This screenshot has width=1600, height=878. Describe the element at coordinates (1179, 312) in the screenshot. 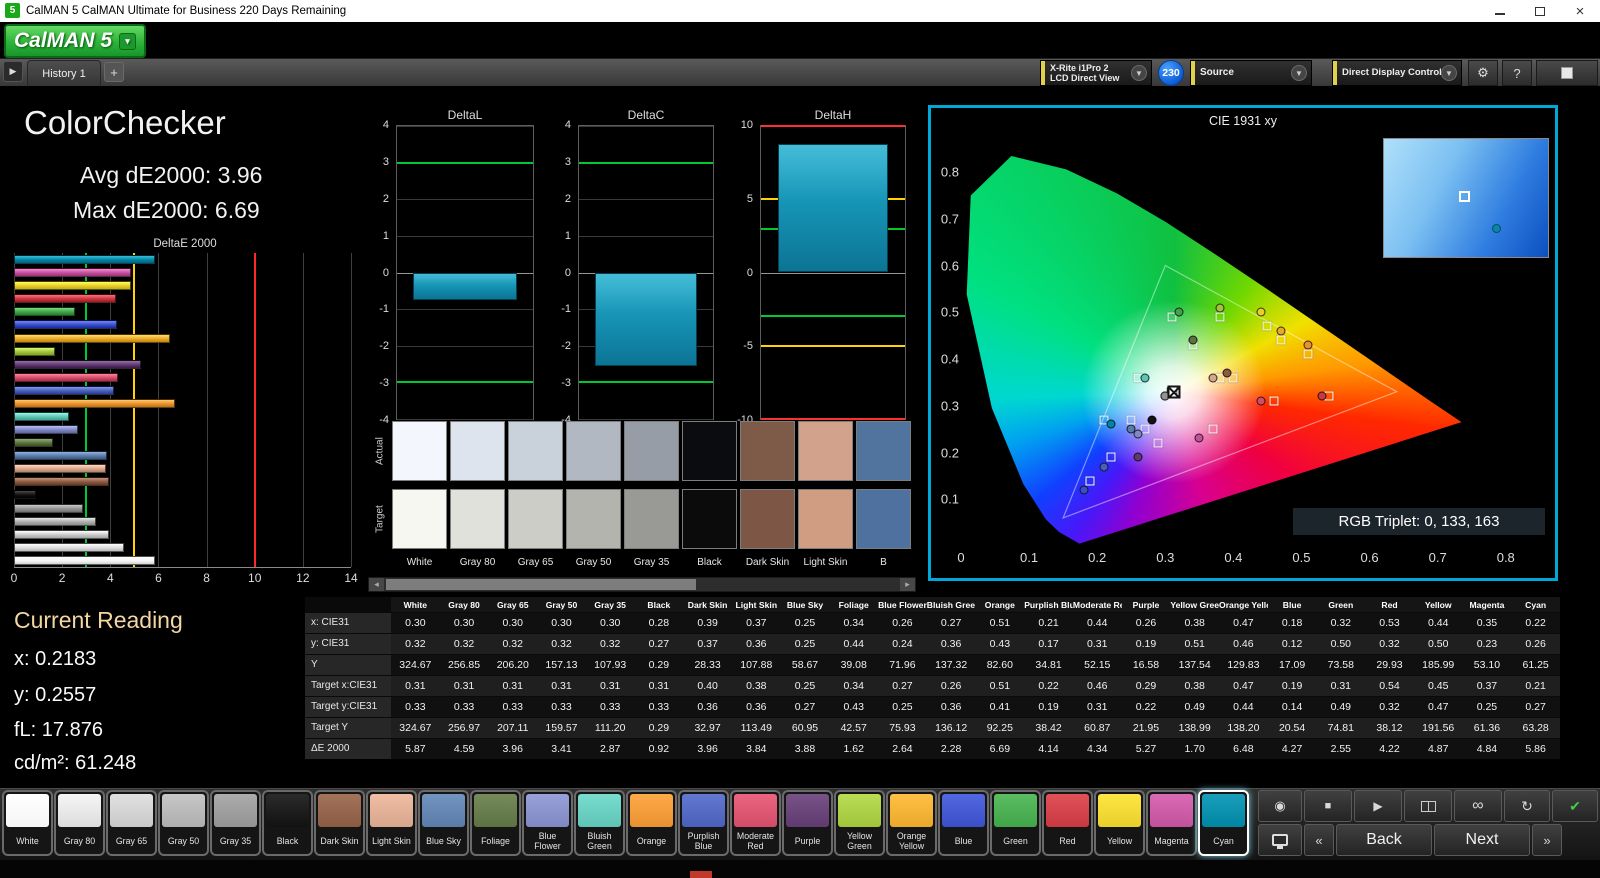

I see `cie-measured-green` at that location.